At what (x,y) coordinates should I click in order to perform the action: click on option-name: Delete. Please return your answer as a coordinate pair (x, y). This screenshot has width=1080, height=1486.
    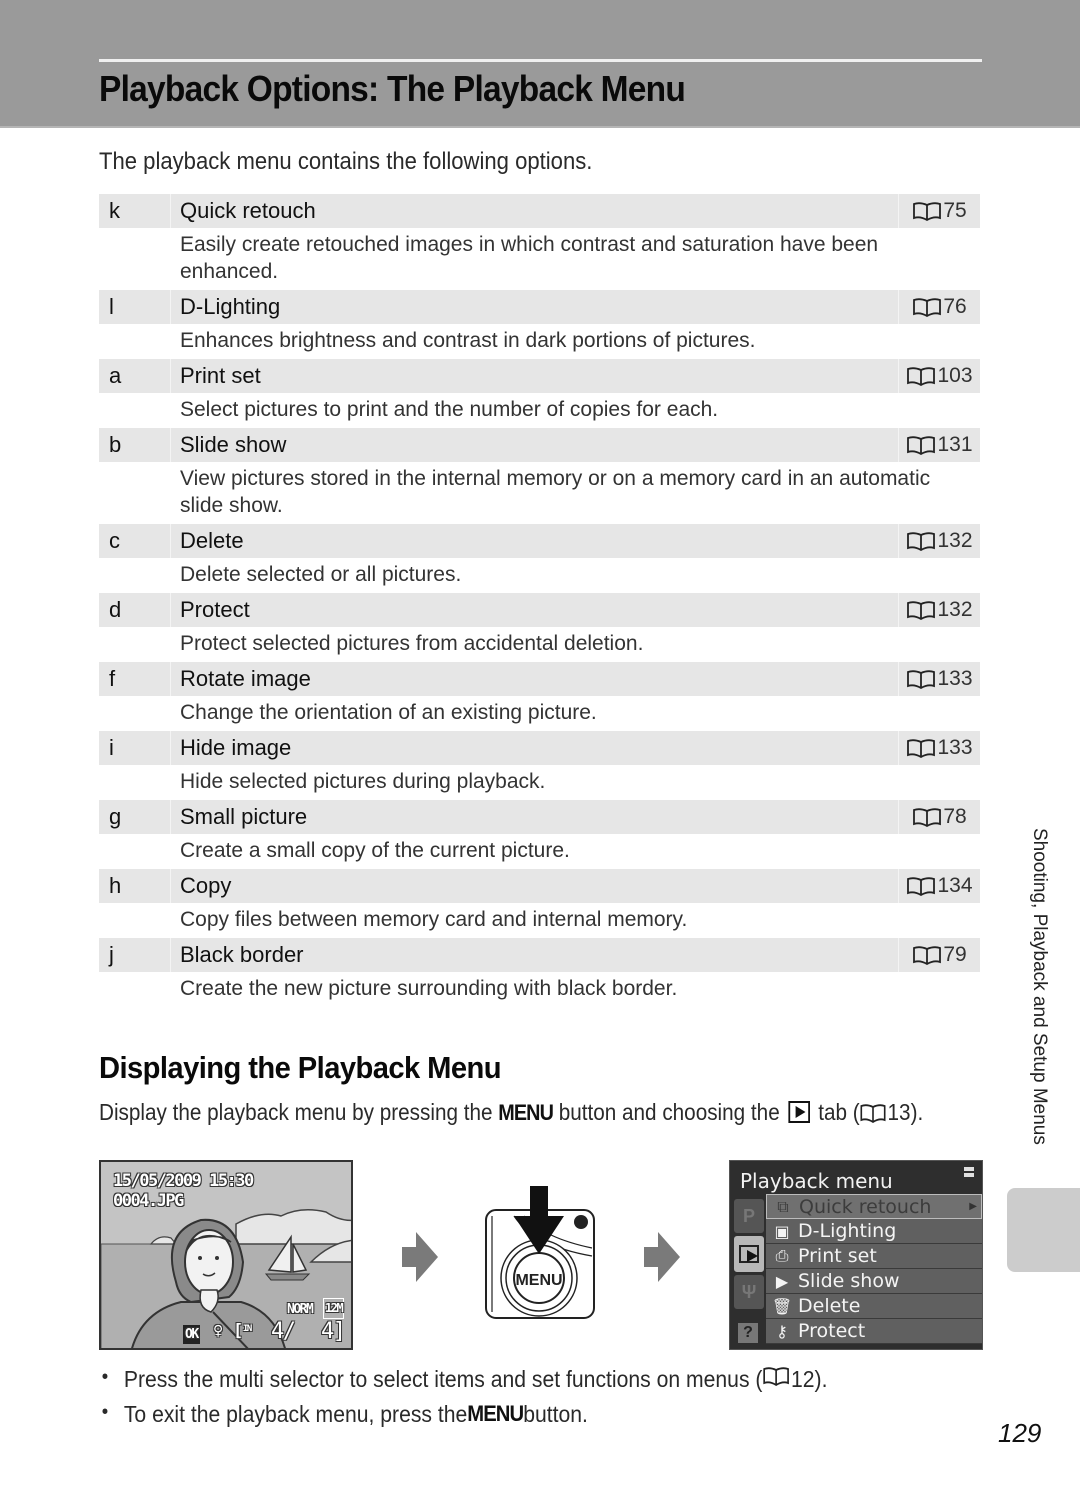
    Looking at the image, I should click on (212, 540).